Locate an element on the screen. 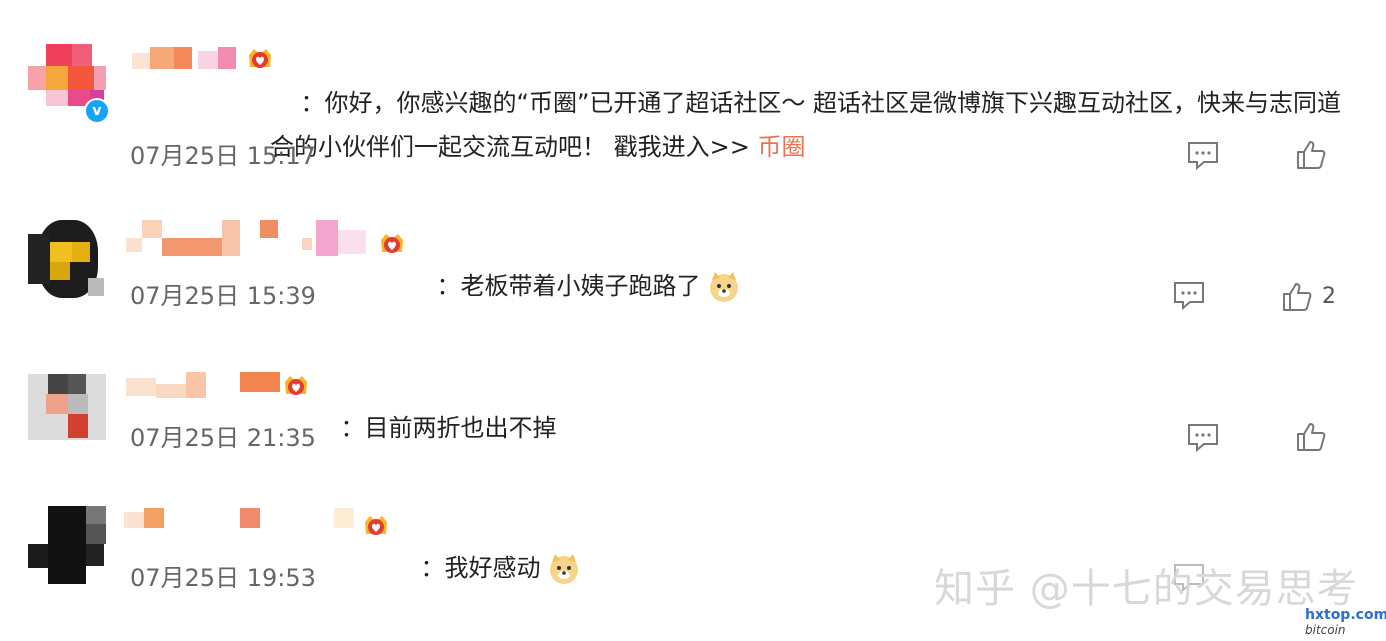 The height and width of the screenshot is (641, 1386). timestamp: 07月25日 15:39 is located at coordinates (223, 296).